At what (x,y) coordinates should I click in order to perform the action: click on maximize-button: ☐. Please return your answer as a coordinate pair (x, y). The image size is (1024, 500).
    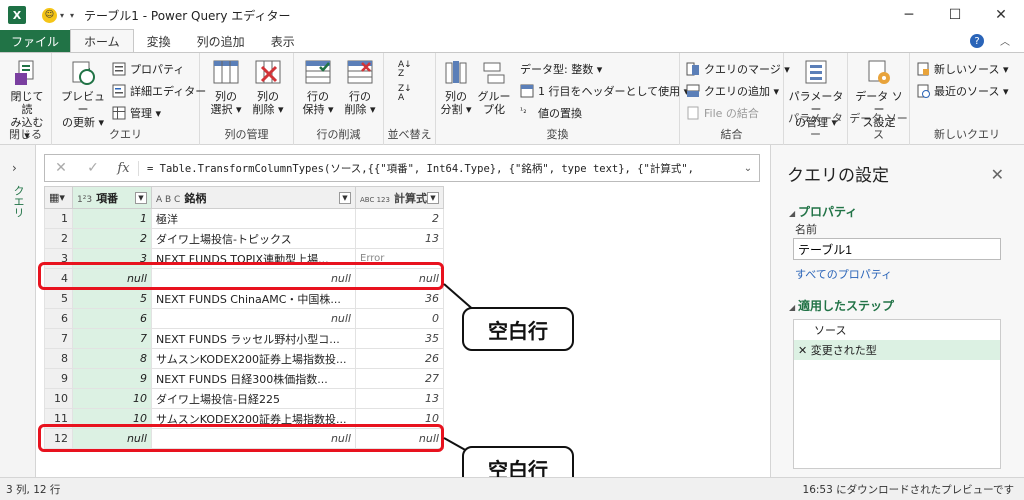
    Looking at the image, I should click on (955, 15).